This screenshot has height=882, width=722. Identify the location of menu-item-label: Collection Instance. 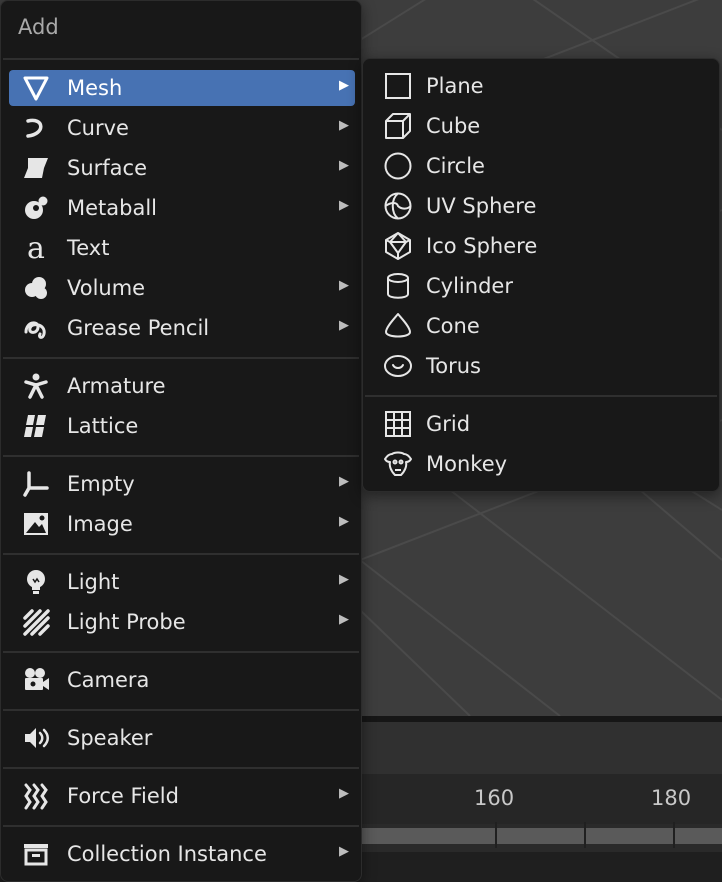
(167, 854).